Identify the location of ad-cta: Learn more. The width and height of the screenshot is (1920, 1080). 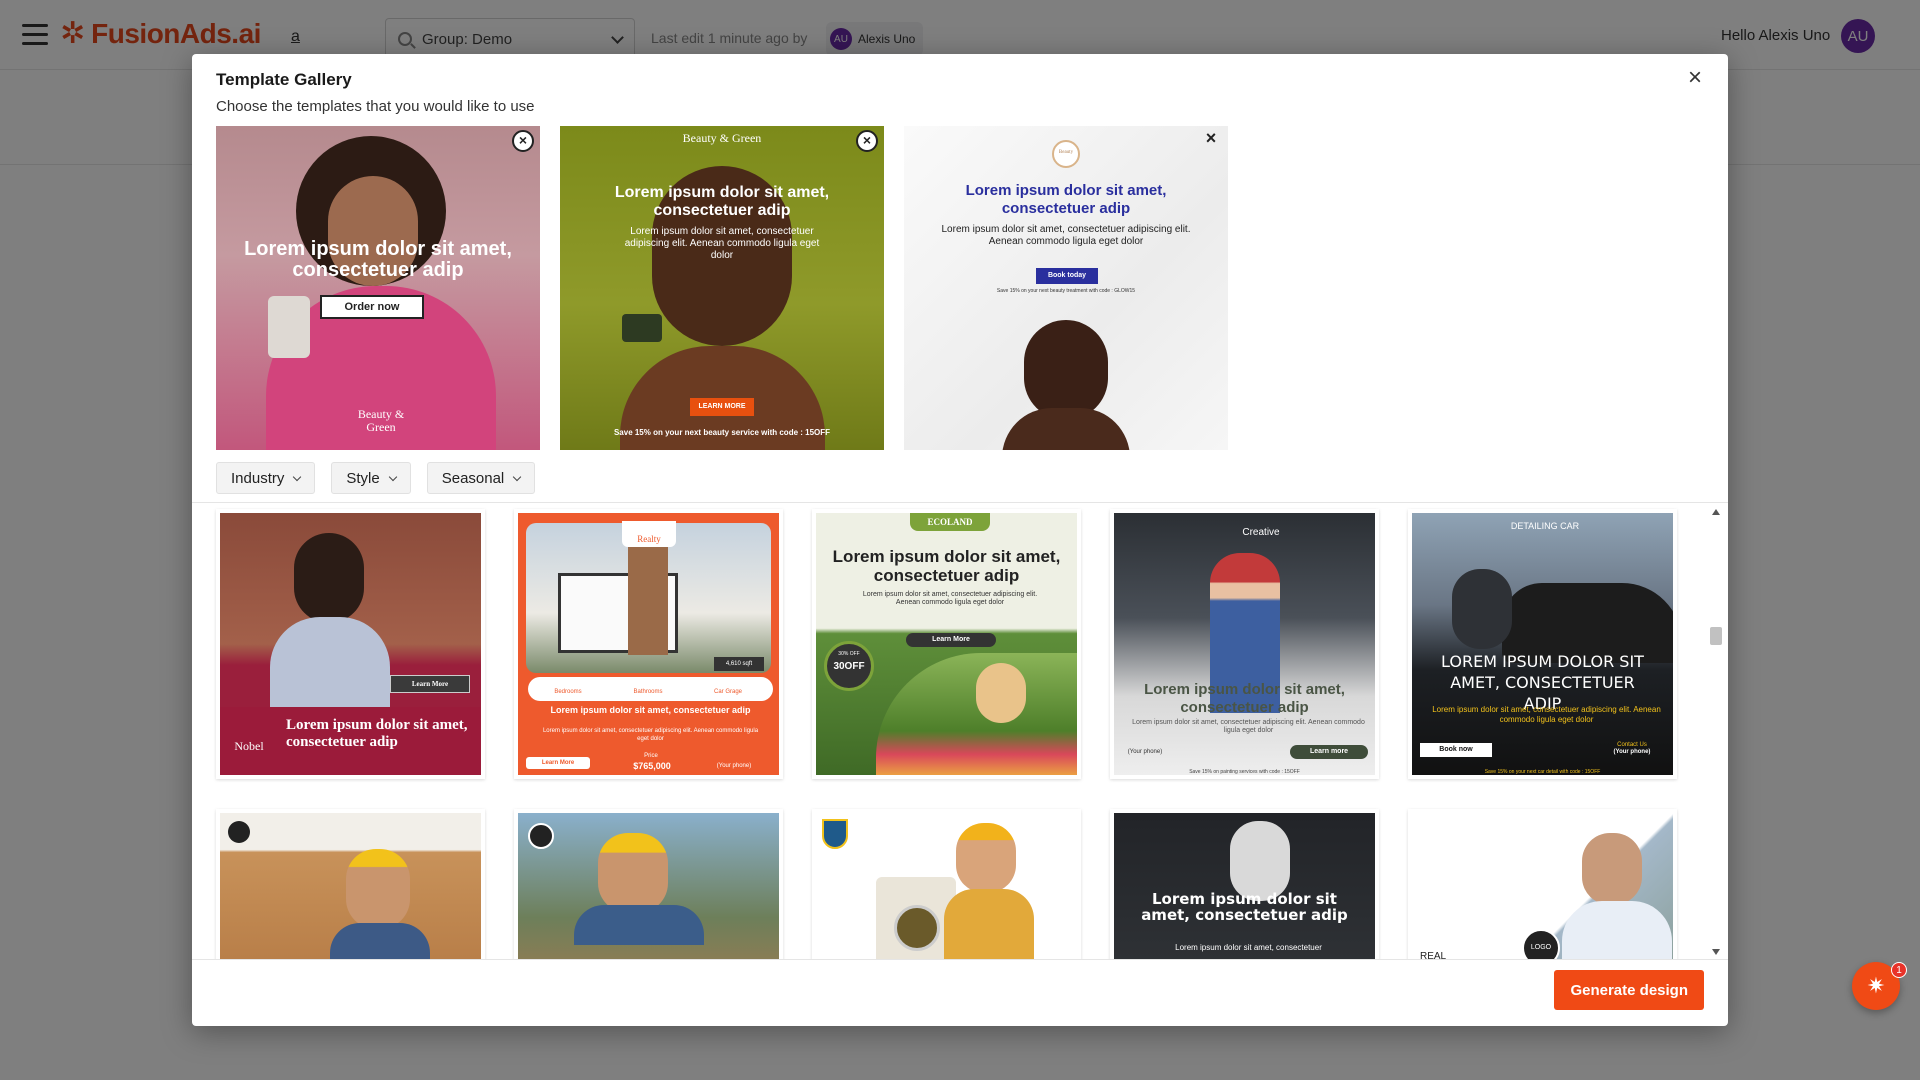
(1329, 752).